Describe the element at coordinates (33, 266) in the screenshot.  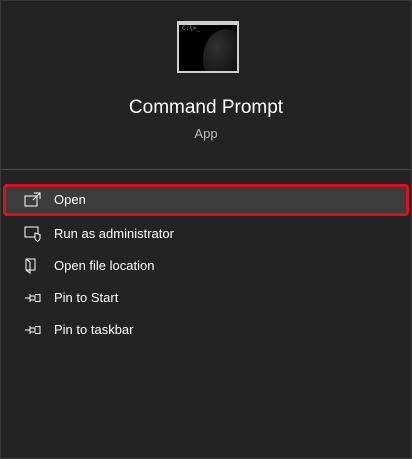
I see `file-location-icon` at that location.